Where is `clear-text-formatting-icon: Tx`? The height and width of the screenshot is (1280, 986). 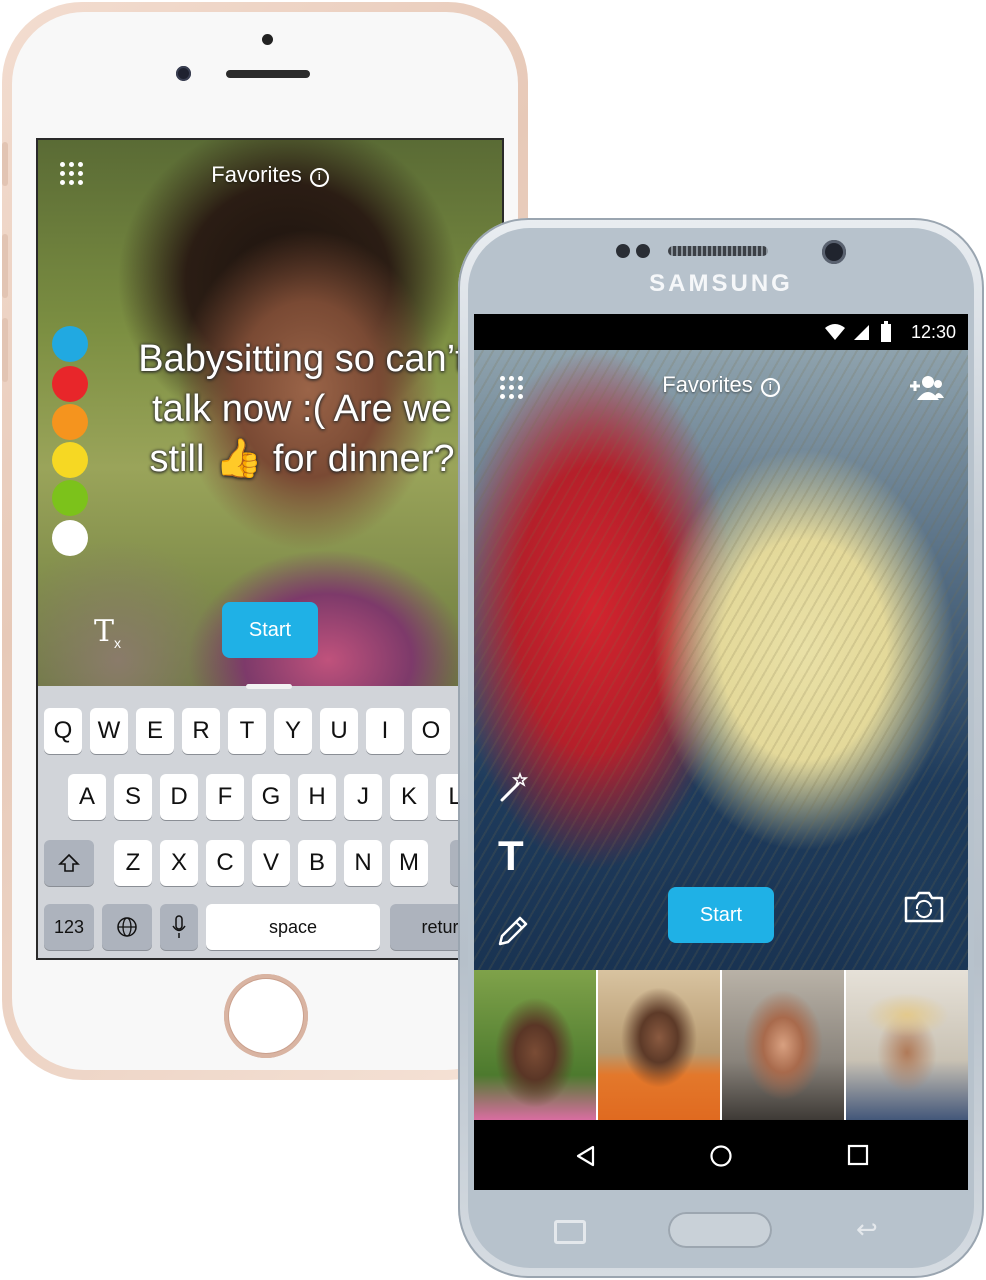 clear-text-formatting-icon: Tx is located at coordinates (107, 632).